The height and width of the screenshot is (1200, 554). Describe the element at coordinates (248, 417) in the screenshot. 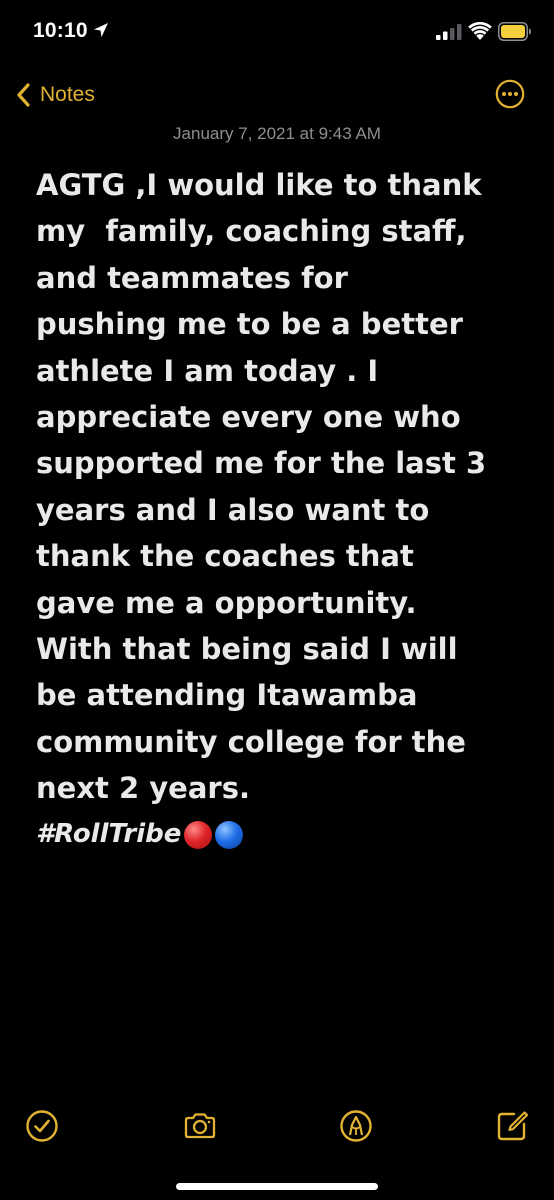

I see `note-line: appreciate every one who` at that location.